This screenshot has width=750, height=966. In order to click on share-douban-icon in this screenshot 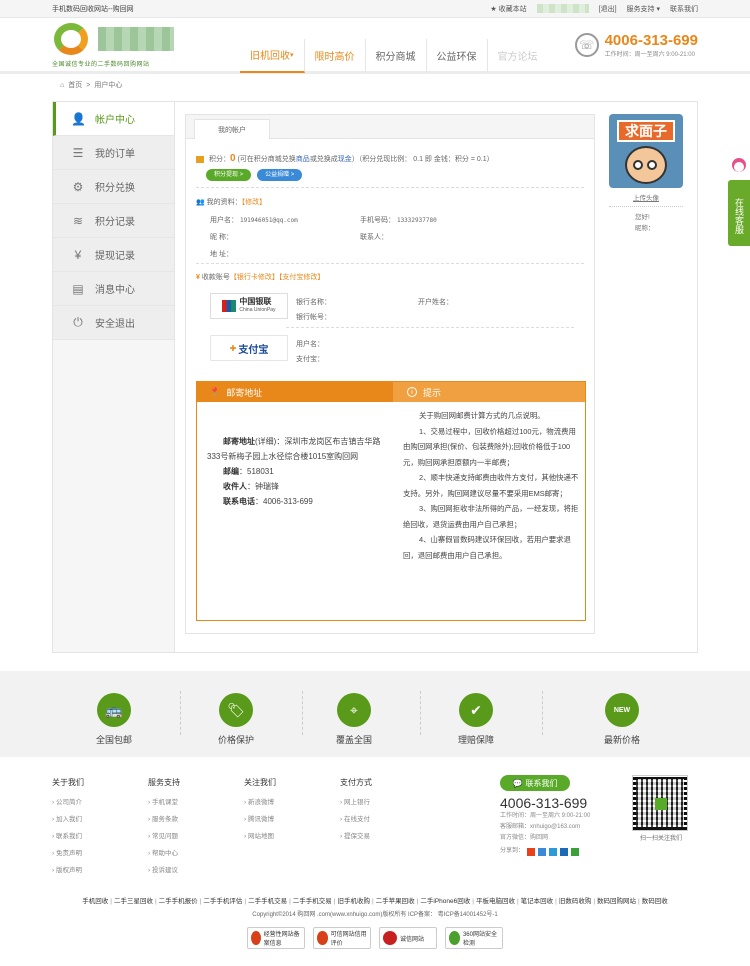, I will do `click(575, 851)`.